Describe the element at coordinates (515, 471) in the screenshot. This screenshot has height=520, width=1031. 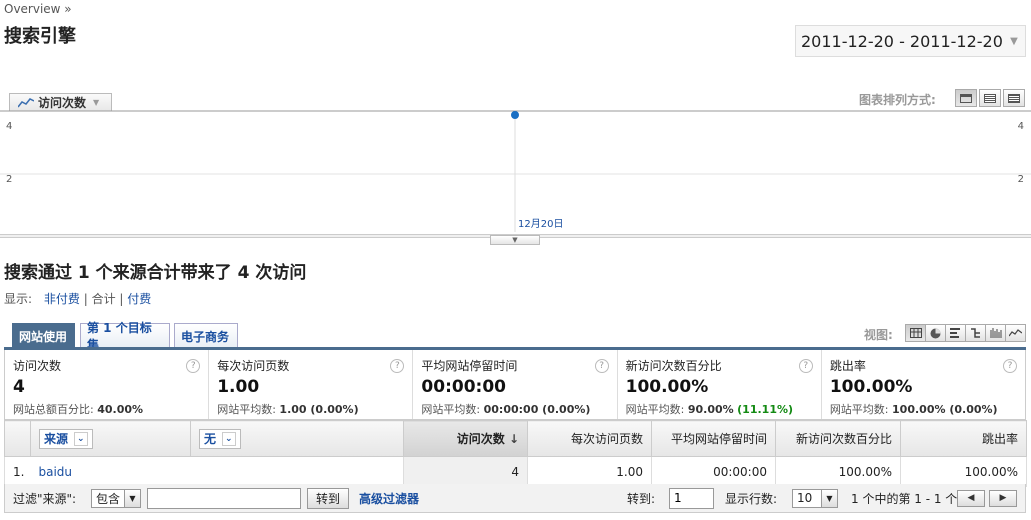
I see `table-row: 1. baidu 4 1.00 00:00:00 100.00% 100.00%` at that location.